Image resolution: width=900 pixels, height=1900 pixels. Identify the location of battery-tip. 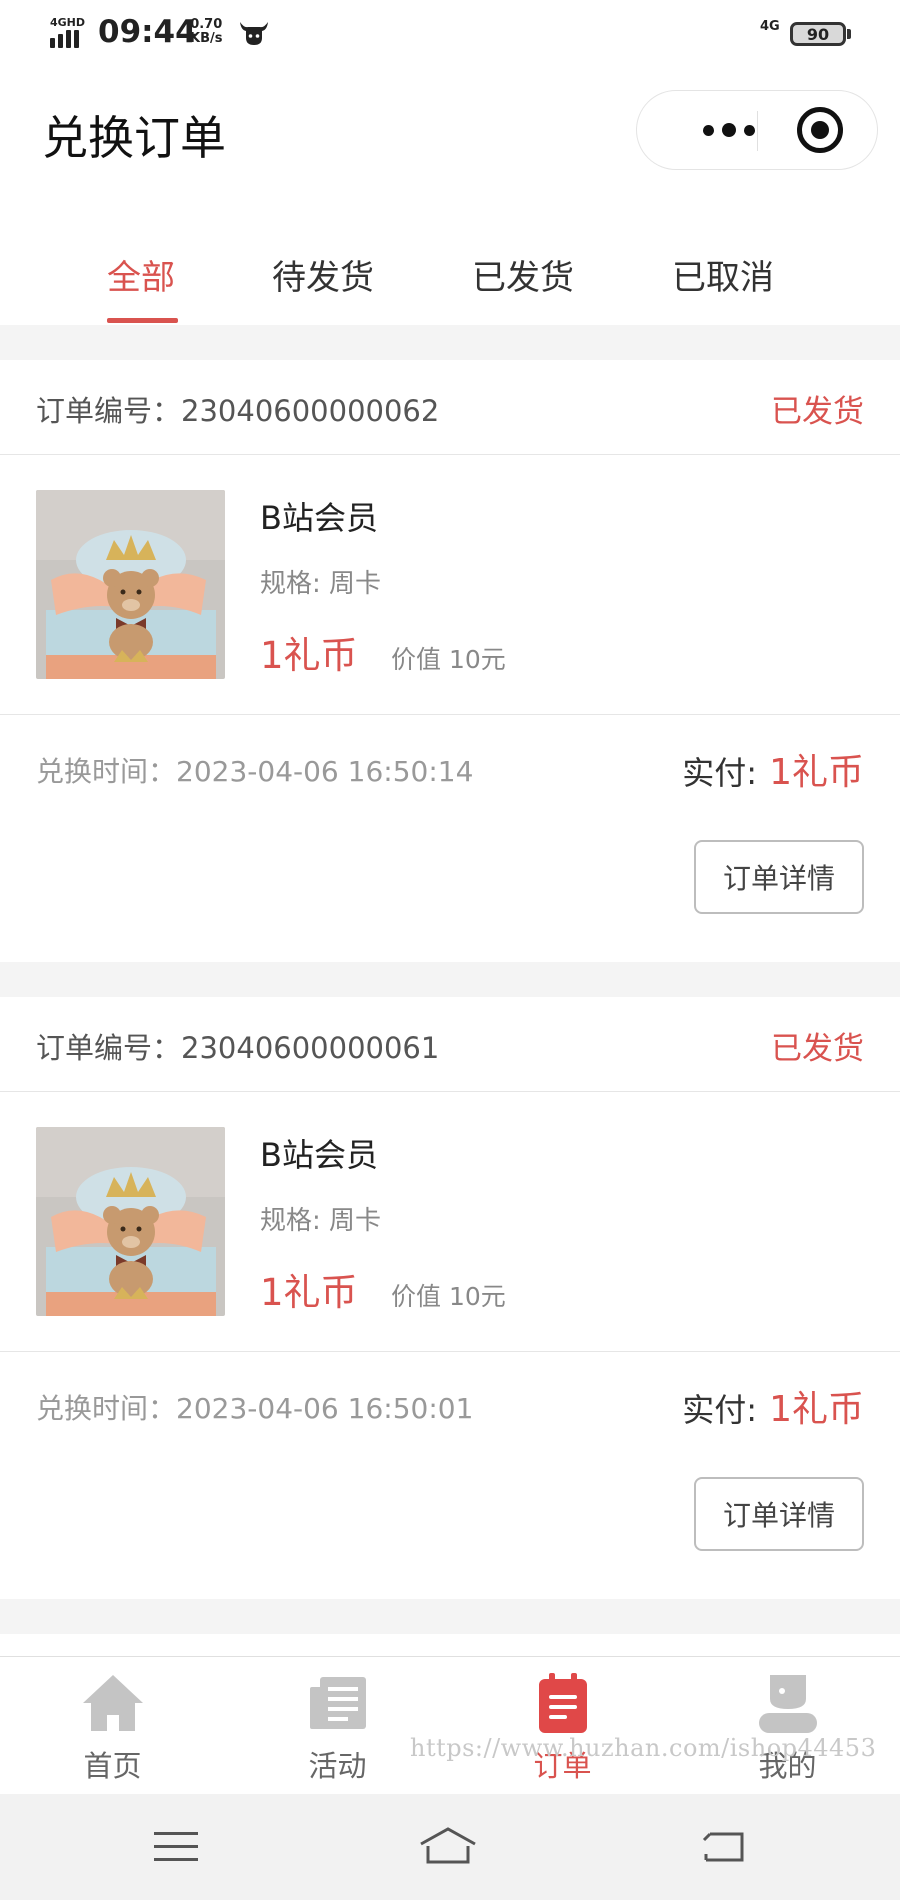
(849, 34).